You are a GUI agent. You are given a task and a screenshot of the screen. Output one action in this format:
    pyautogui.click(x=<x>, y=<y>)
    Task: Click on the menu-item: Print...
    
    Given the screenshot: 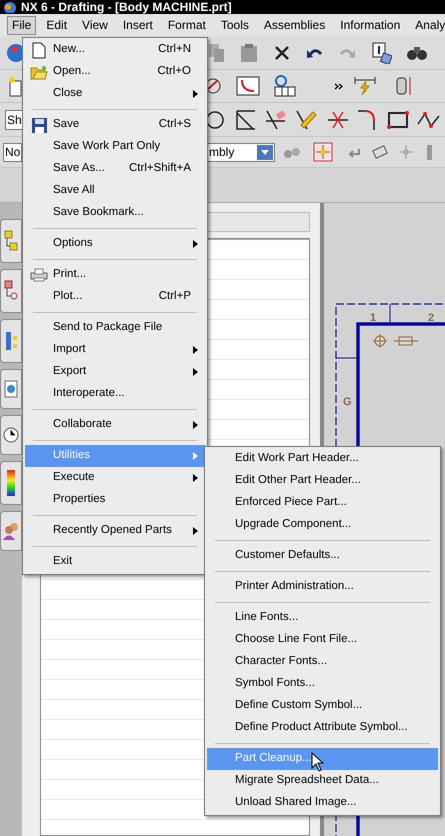 What is the action you would take?
    pyautogui.click(x=115, y=275)
    